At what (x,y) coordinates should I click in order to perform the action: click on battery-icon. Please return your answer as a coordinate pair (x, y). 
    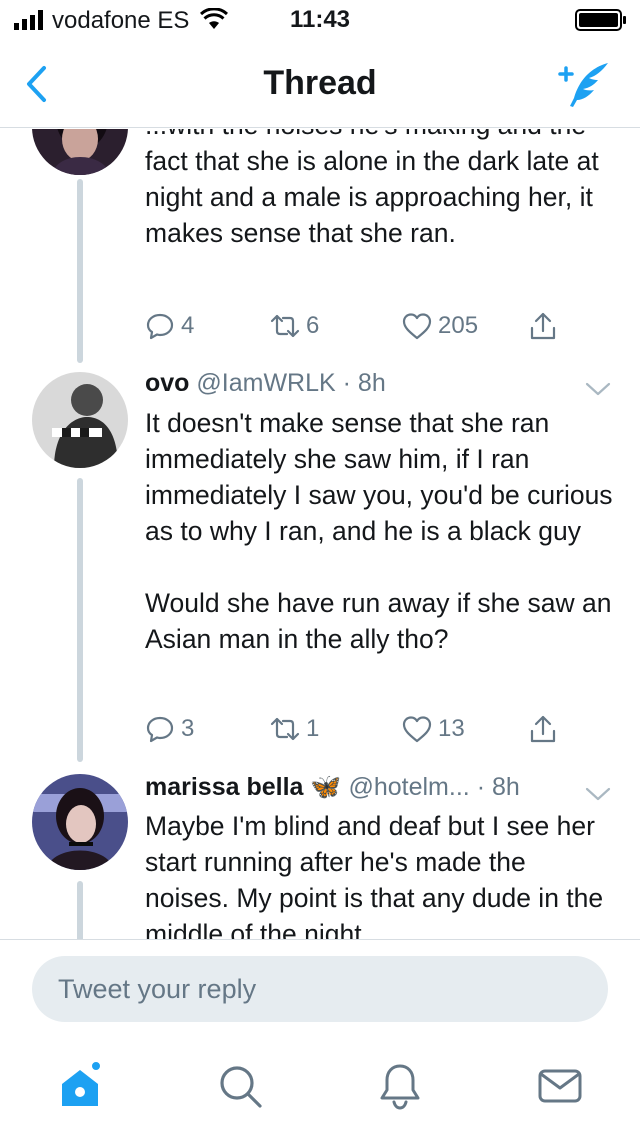
    Looking at the image, I should click on (600, 20).